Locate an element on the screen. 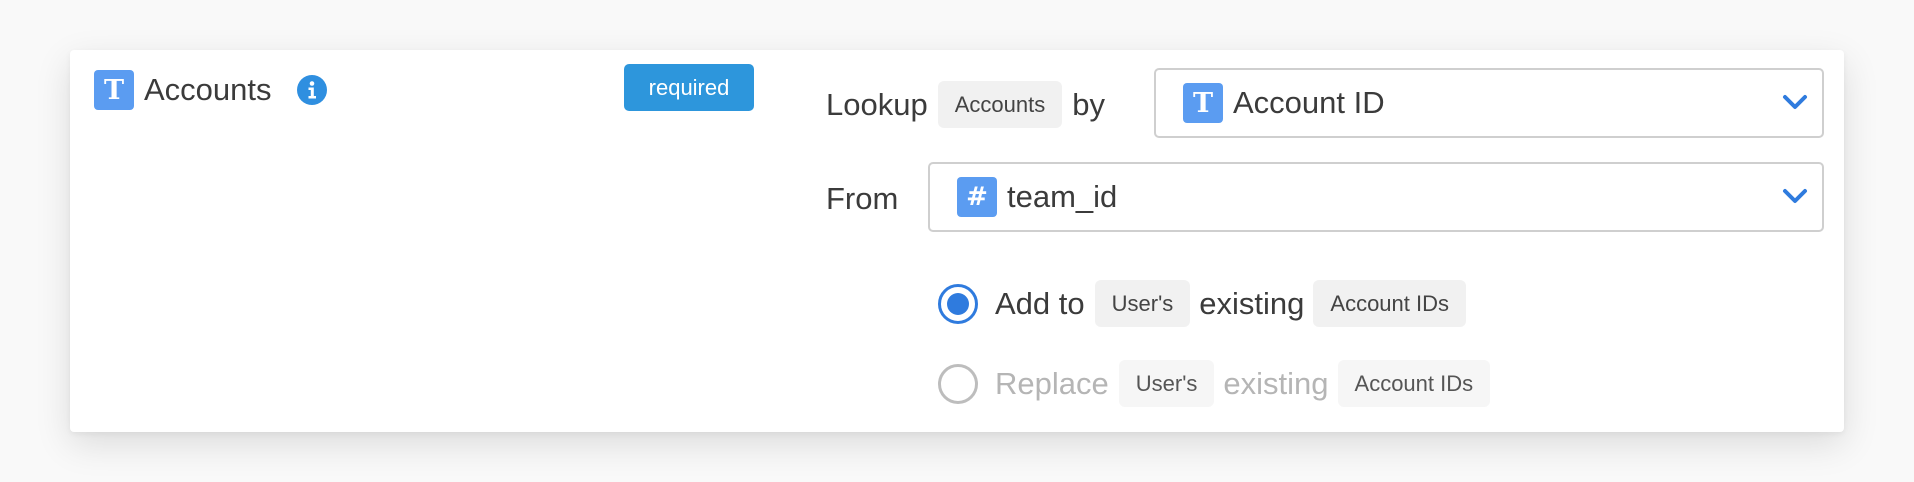 This screenshot has width=1914, height=482. number-type-icon: # is located at coordinates (977, 197).